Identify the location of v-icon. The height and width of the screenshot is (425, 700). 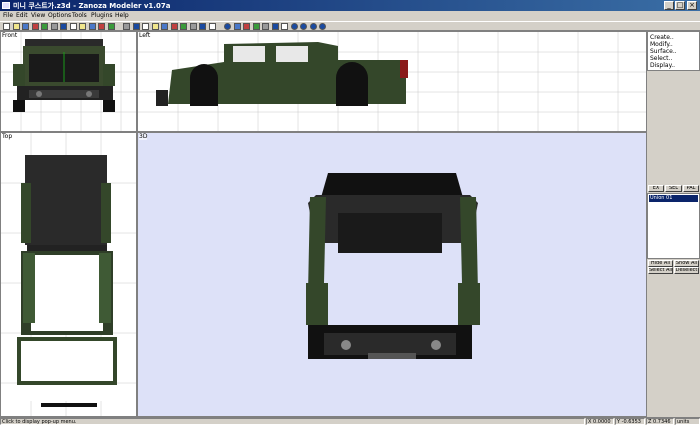
(92, 26).